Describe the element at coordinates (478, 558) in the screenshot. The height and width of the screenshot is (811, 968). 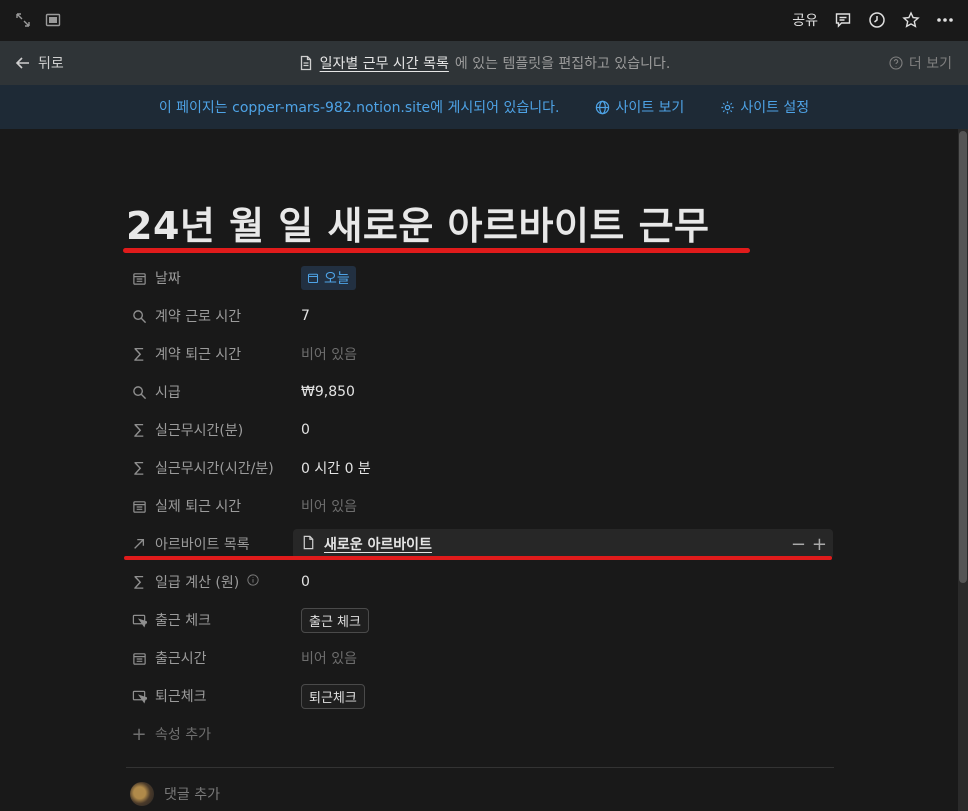
I see `relation-annotation-underline` at that location.